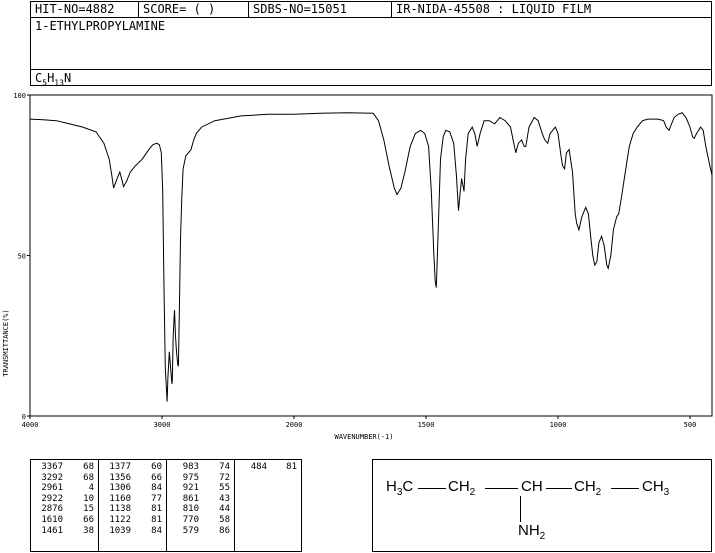 This screenshot has height=553, width=715. What do you see at coordinates (100, 26) in the screenshot?
I see `compound-name: 1-ETHYLPROPYLAMINE` at bounding box center [100, 26].